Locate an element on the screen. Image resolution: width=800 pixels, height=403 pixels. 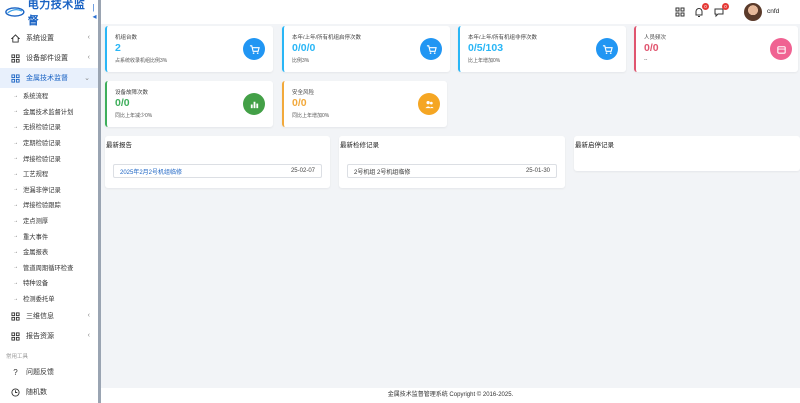
maintenance-item-text: 2号机组 2号机组临修 is located at coordinates (382, 172).